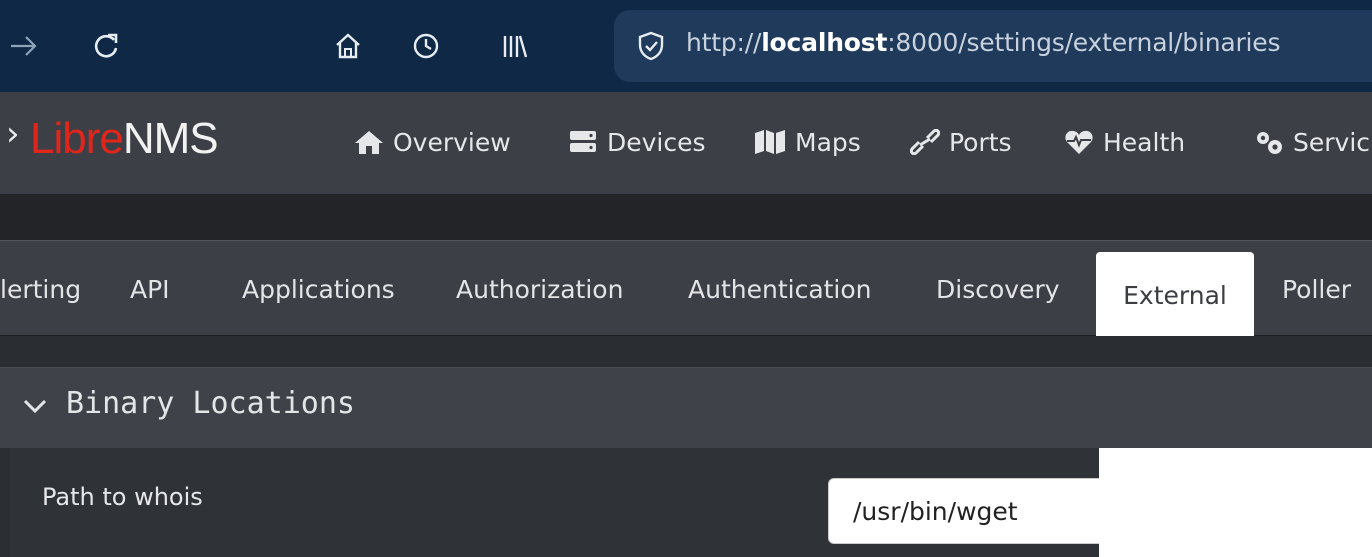 The width and height of the screenshot is (1372, 557). I want to click on nav-ports: Ports, so click(961, 142).